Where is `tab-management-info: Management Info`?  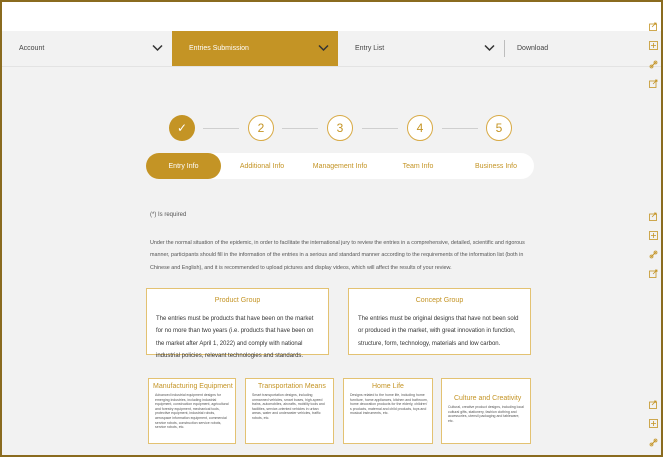
tab-management-info: Management Info is located at coordinates (340, 166).